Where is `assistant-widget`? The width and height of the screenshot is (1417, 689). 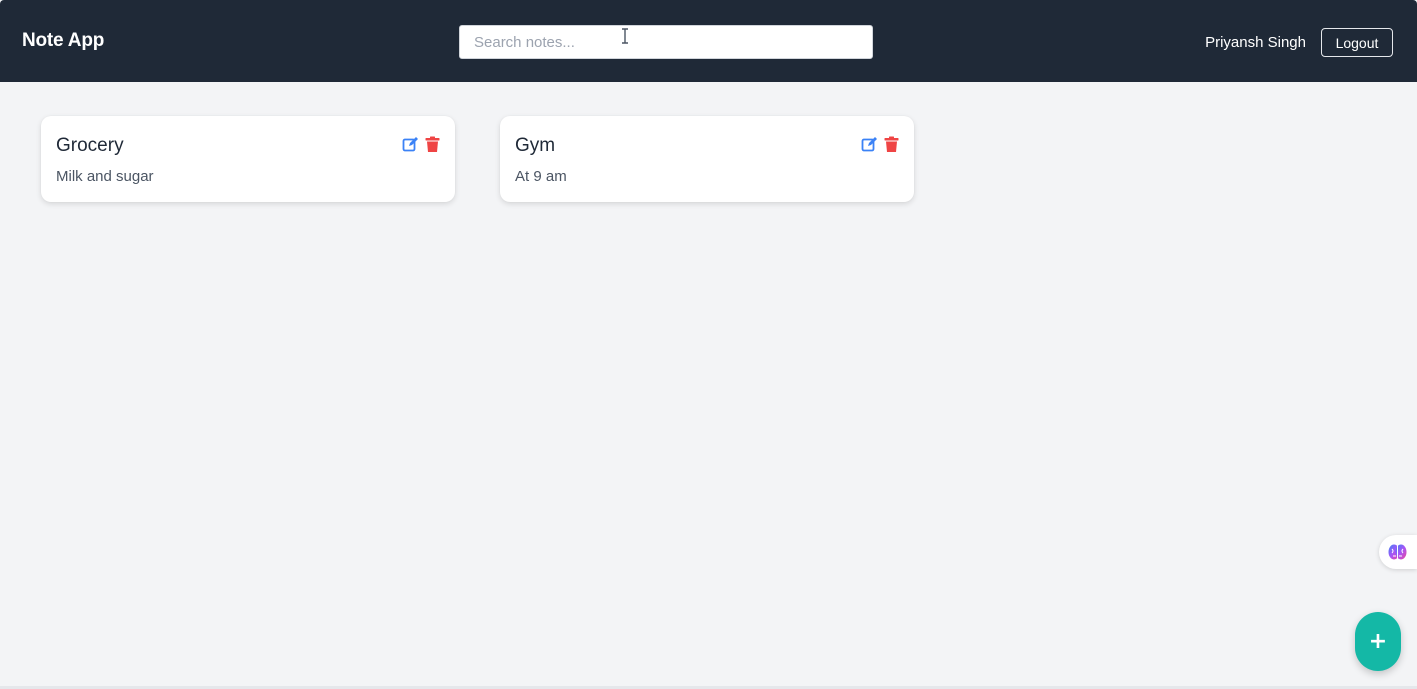 assistant-widget is located at coordinates (1398, 552).